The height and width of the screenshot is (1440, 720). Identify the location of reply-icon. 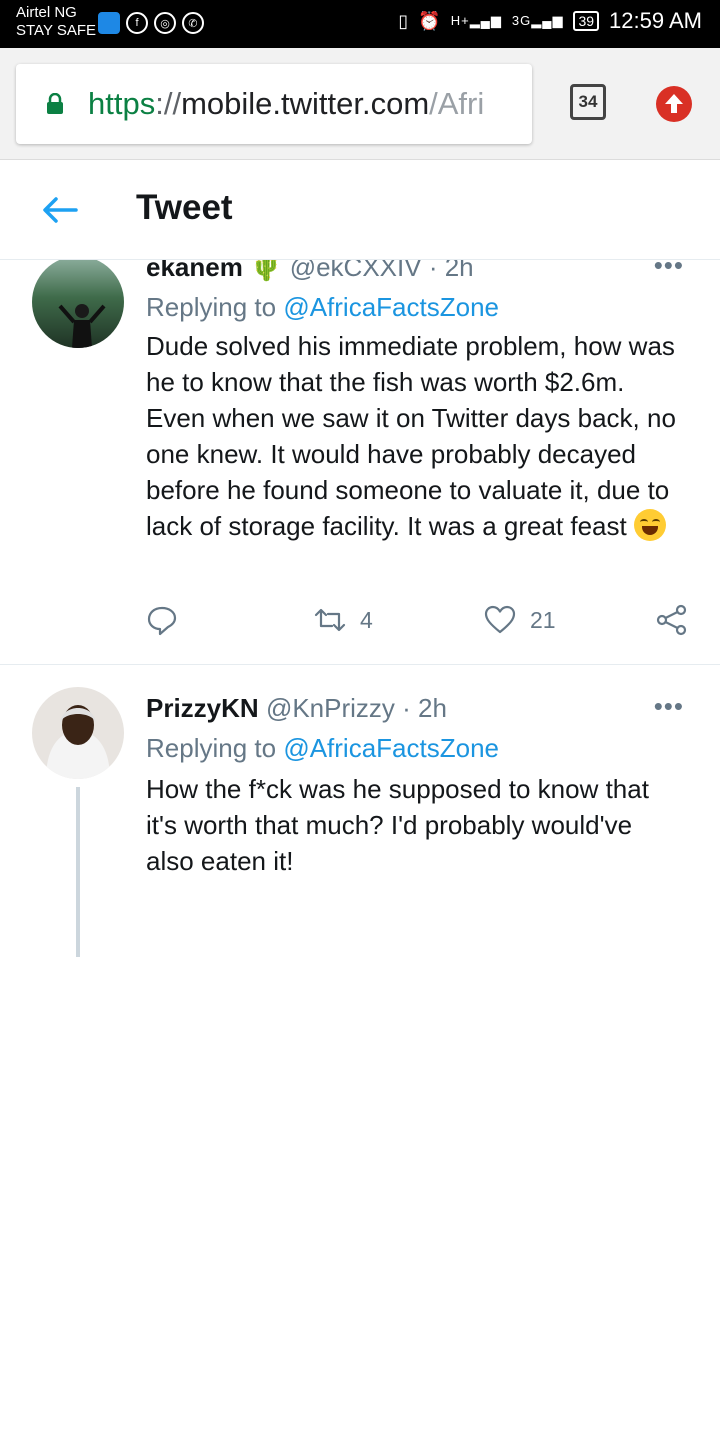
(162, 621).